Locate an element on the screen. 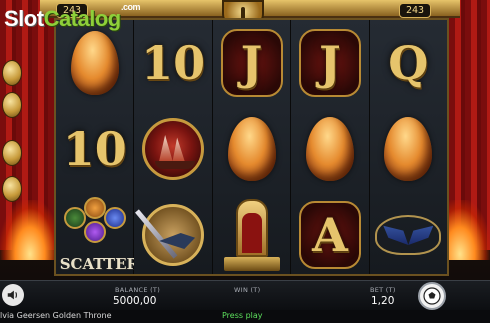 The height and width of the screenshot is (323, 490). symbol-q-label: Q is located at coordinates (408, 63).